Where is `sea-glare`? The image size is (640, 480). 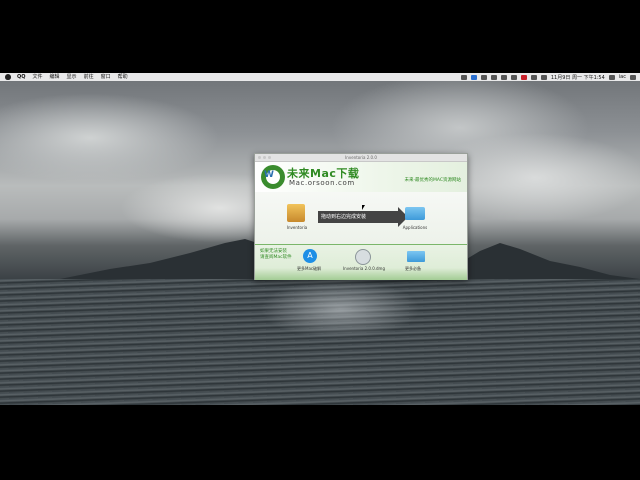
sea-glare is located at coordinates (340, 309).